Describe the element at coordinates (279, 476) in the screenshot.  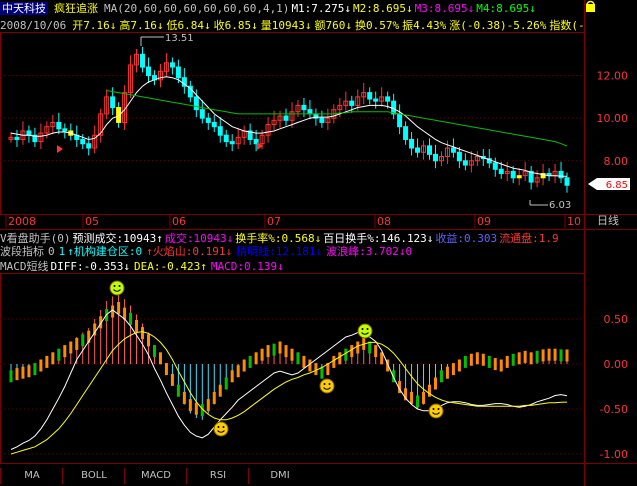
I see `tab-dmi: DMI` at that location.